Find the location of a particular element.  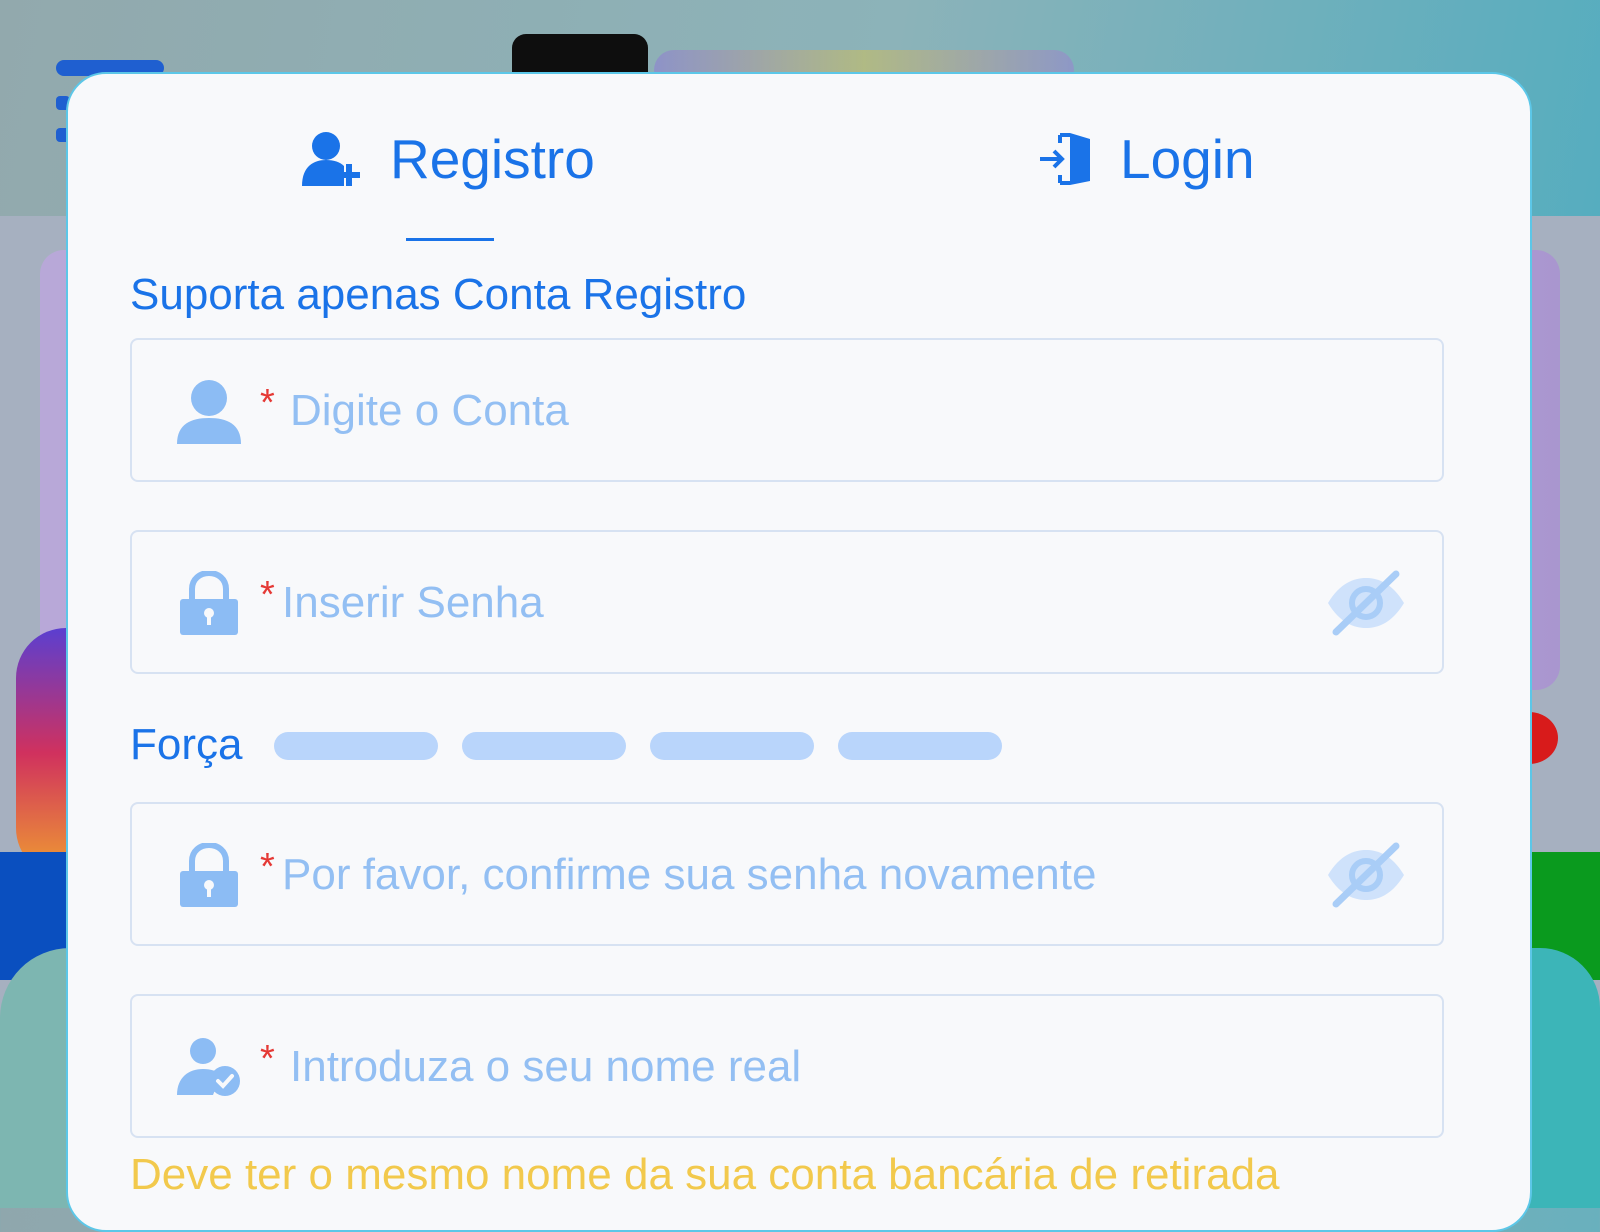

user-plus-icon is located at coordinates (333, 159).